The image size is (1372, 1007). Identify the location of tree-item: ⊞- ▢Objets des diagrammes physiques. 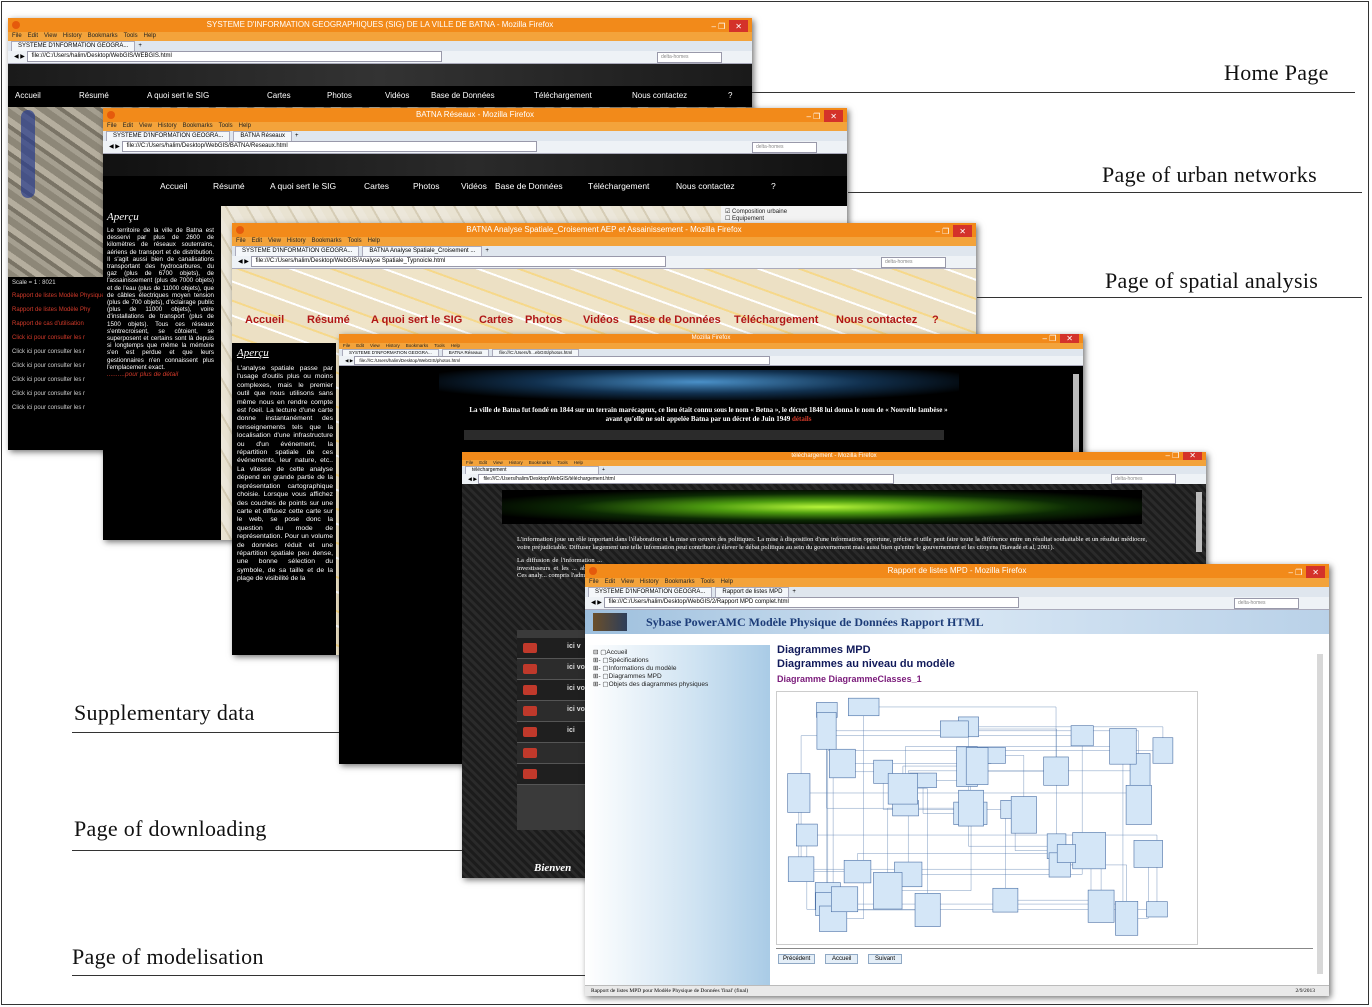
(681, 685).